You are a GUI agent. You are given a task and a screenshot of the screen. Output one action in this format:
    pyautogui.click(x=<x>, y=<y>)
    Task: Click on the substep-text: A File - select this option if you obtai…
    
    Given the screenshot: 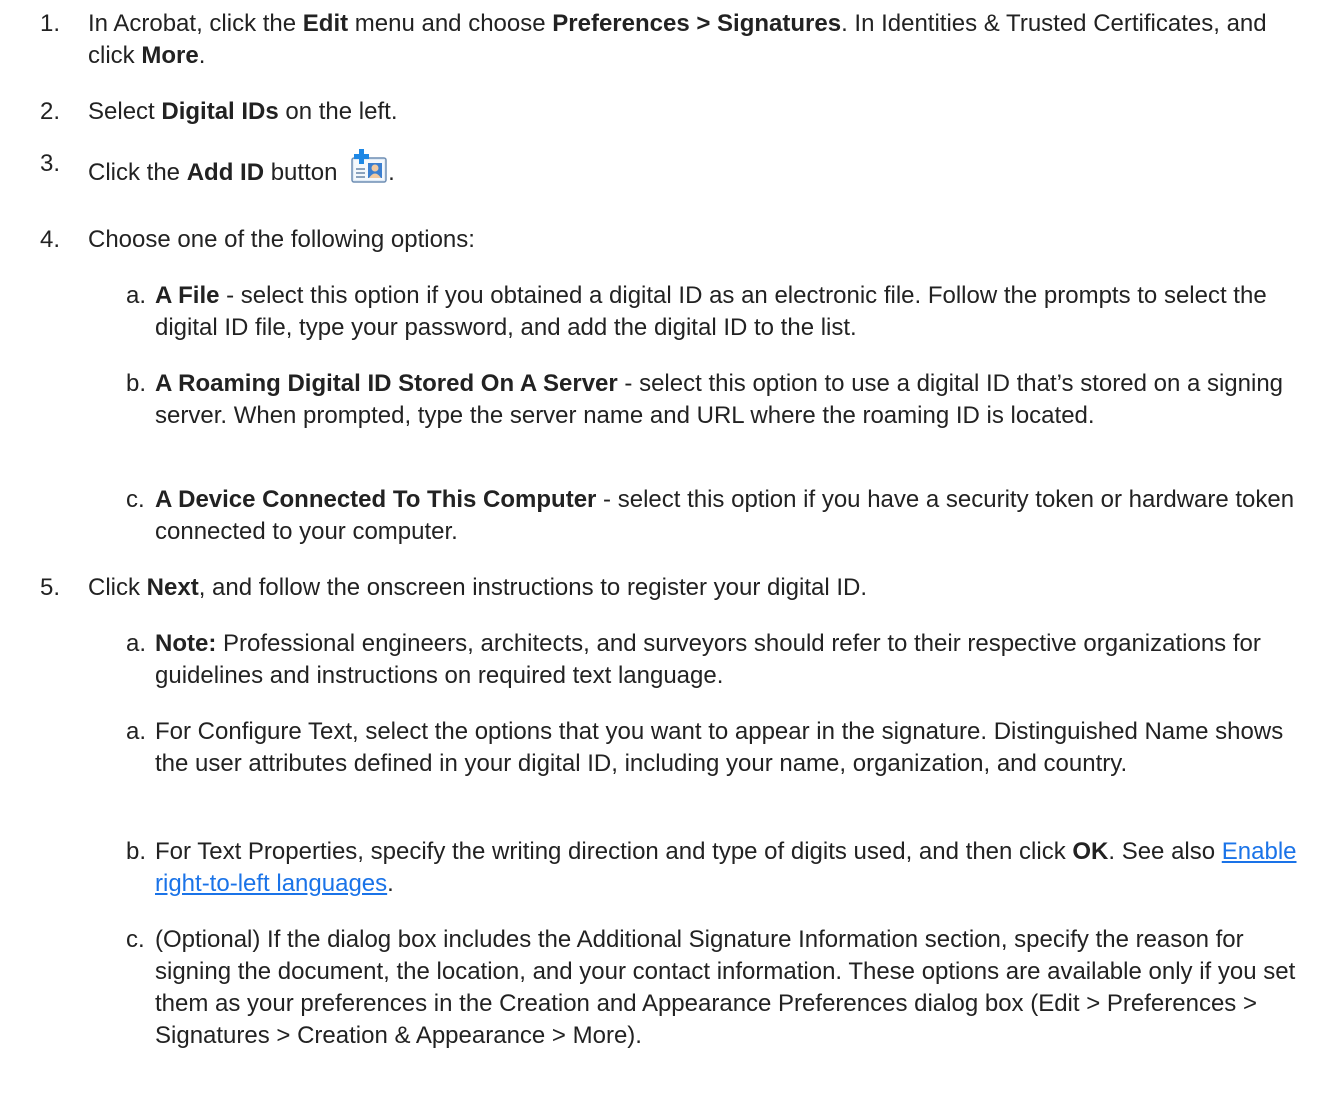 What is the action you would take?
    pyautogui.click(x=711, y=311)
    